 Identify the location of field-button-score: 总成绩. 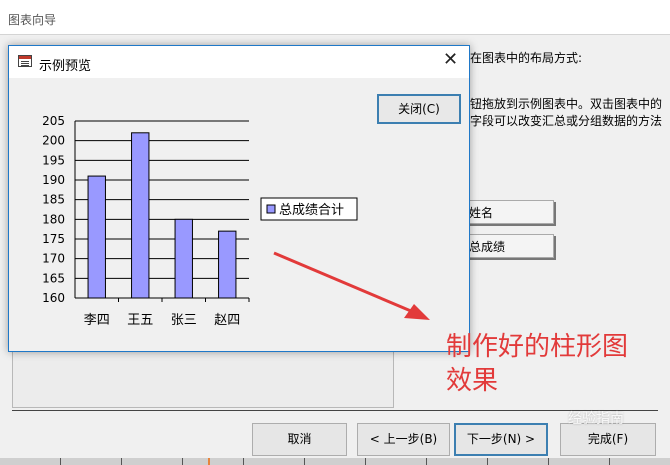
(508, 246).